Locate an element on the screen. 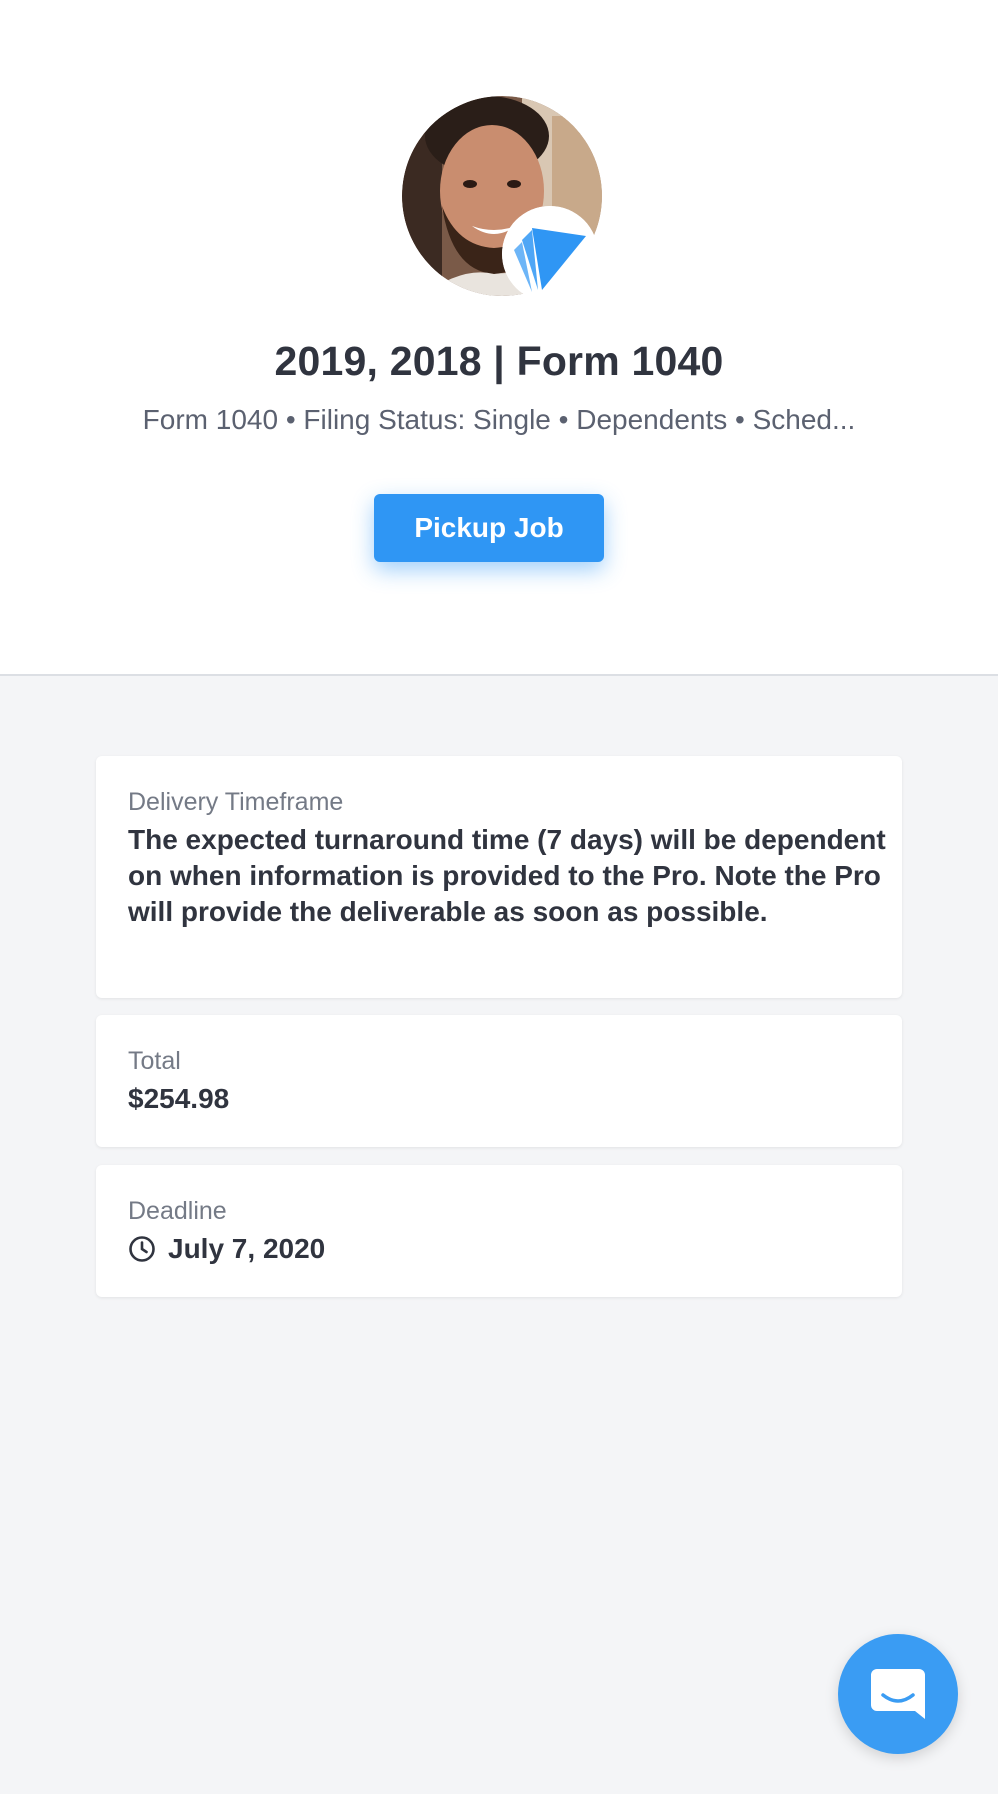 This screenshot has height=1794, width=998. deadline-label: Deadline is located at coordinates (177, 1211).